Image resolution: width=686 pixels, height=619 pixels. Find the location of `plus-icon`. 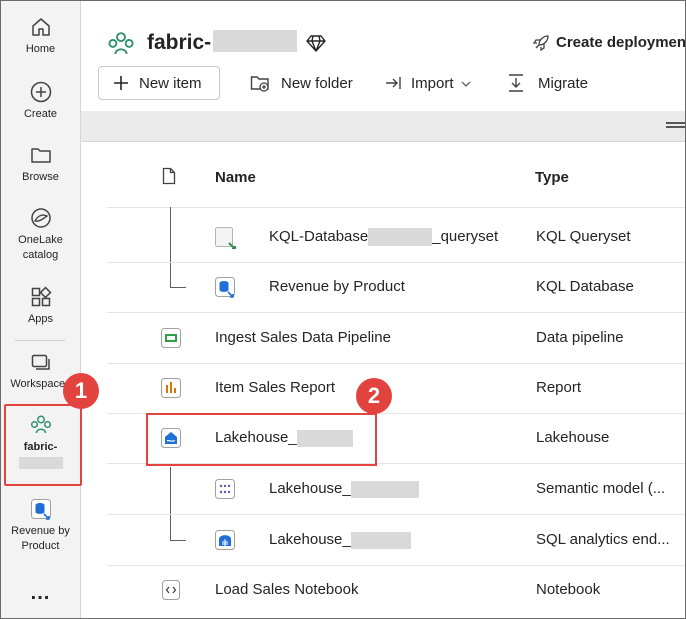

plus-icon is located at coordinates (121, 83).